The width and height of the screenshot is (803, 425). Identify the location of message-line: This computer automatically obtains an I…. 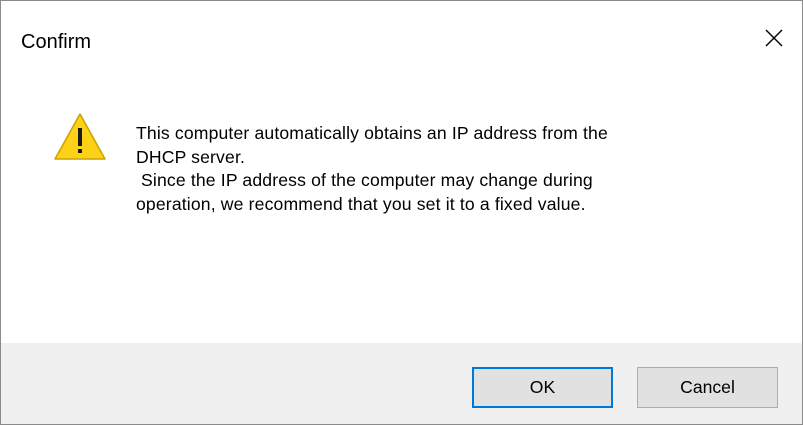
(372, 133).